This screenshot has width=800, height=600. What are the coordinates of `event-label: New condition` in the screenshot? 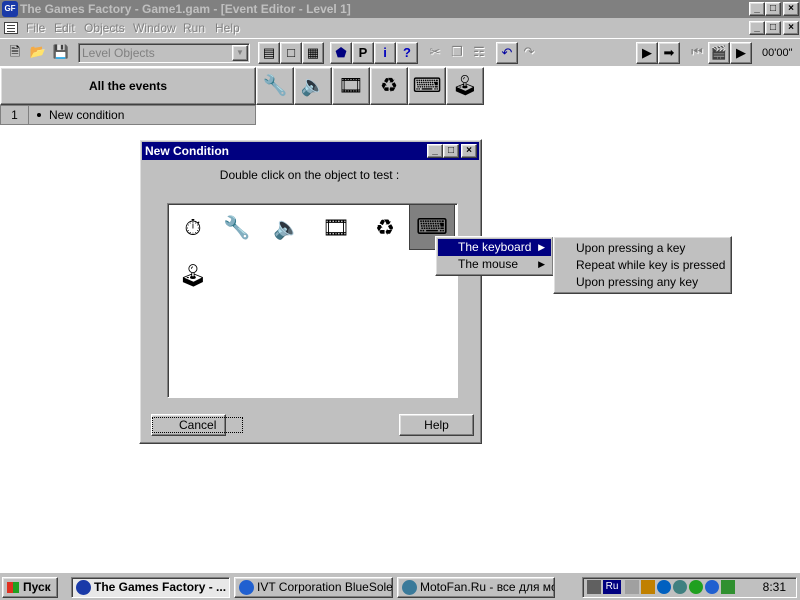 It's located at (86, 115).